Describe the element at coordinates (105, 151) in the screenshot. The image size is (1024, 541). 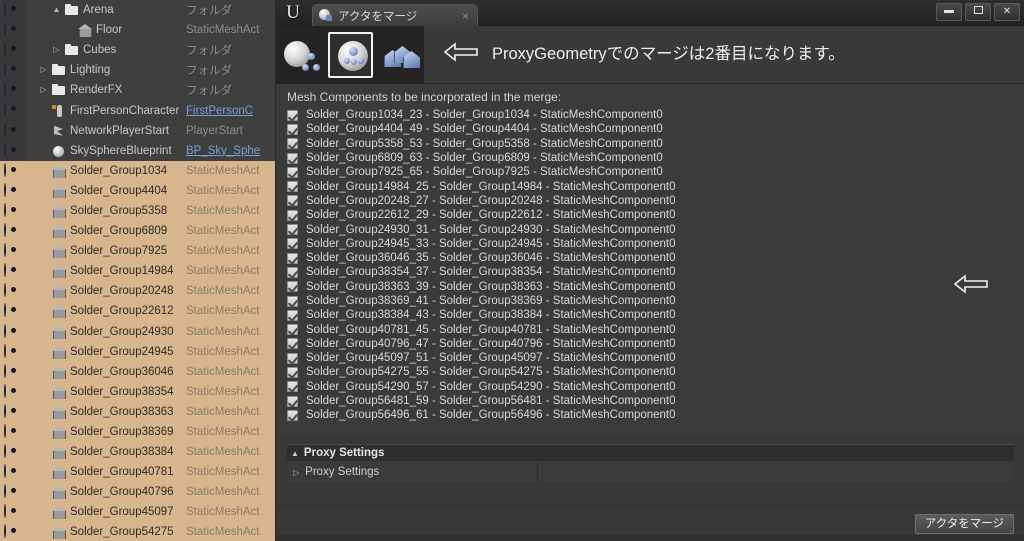
I see `outliner-row-name-cell: SkySphereBlueprint` at that location.